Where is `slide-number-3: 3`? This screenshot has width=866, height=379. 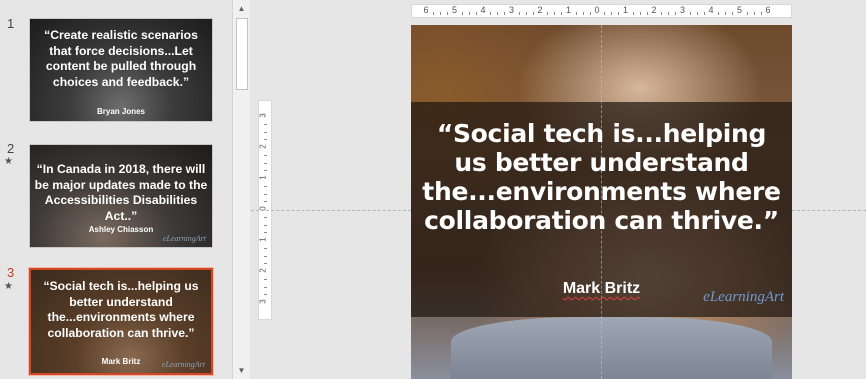
slide-number-3: 3 is located at coordinates (11, 272).